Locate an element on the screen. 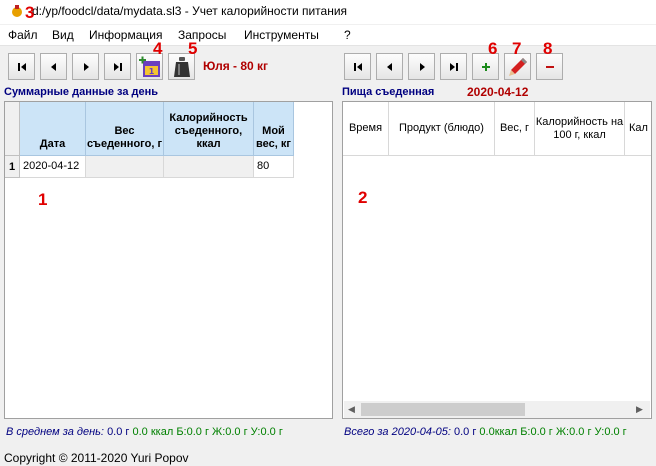 The width and height of the screenshot is (656, 466). horizontal-scrollbar: ◀ ▶ is located at coordinates (497, 409).